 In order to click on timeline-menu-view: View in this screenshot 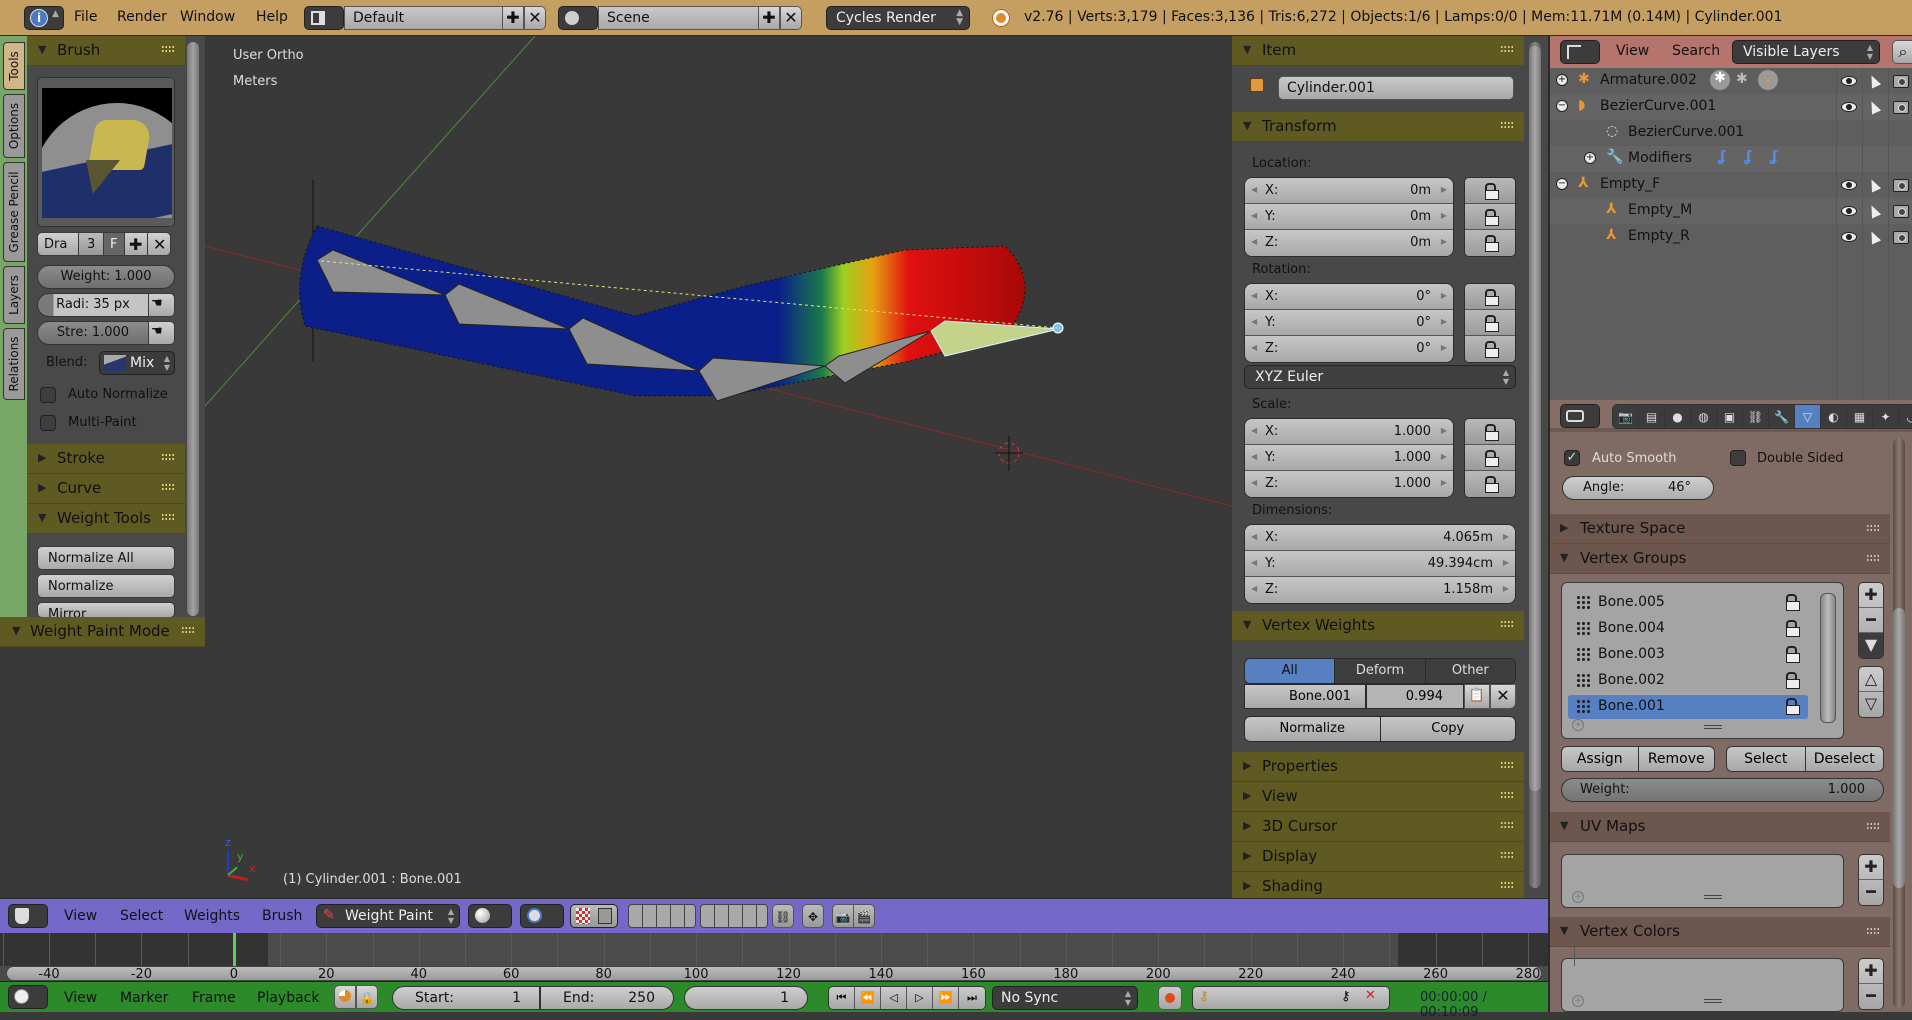, I will do `click(80, 998)`.